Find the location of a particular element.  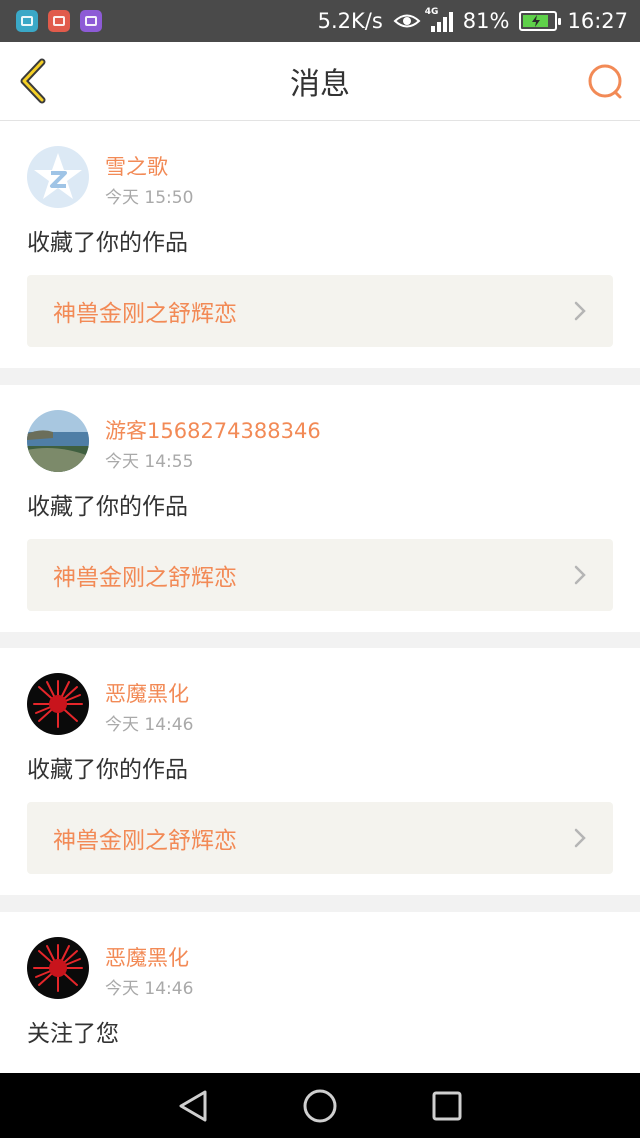

username: 游客1568274388346 is located at coordinates (213, 430).